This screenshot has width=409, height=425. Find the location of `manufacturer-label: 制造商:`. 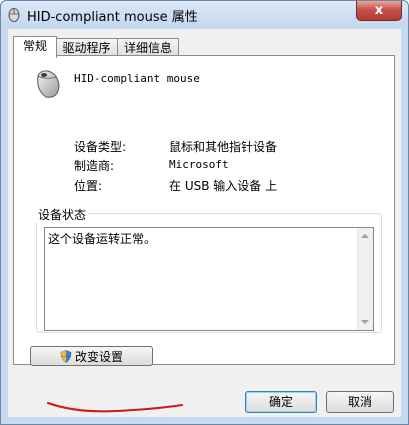

manufacturer-label: 制造商: is located at coordinates (94, 166).